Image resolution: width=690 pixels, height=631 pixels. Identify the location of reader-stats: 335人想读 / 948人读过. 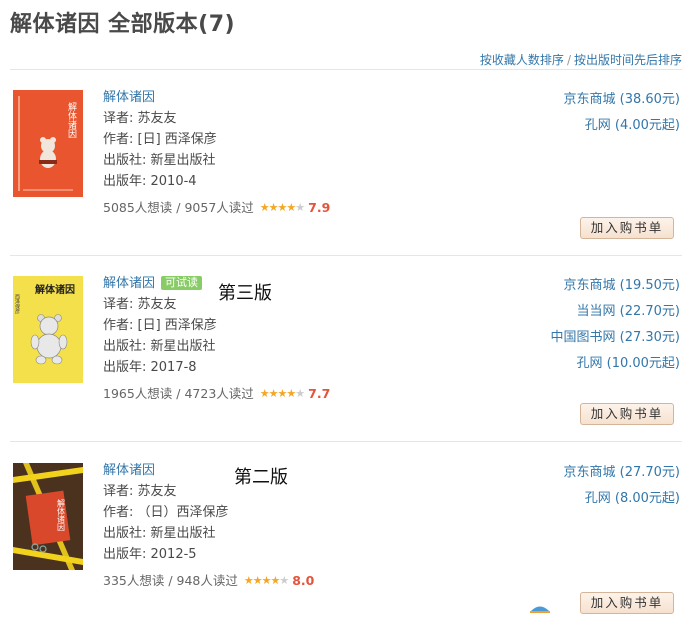
(170, 580).